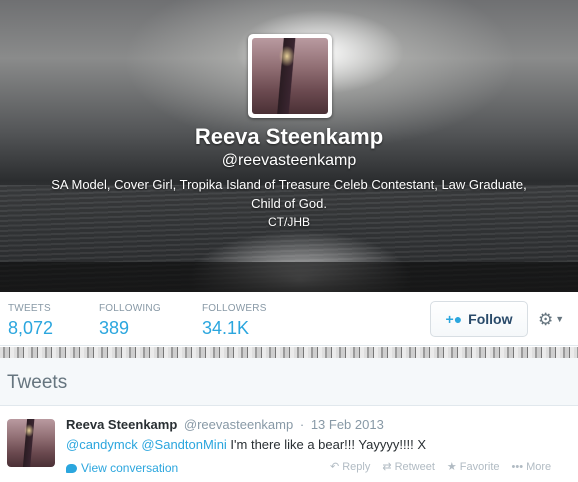 The image size is (578, 482). I want to click on speech-bubble-icon, so click(71, 468).